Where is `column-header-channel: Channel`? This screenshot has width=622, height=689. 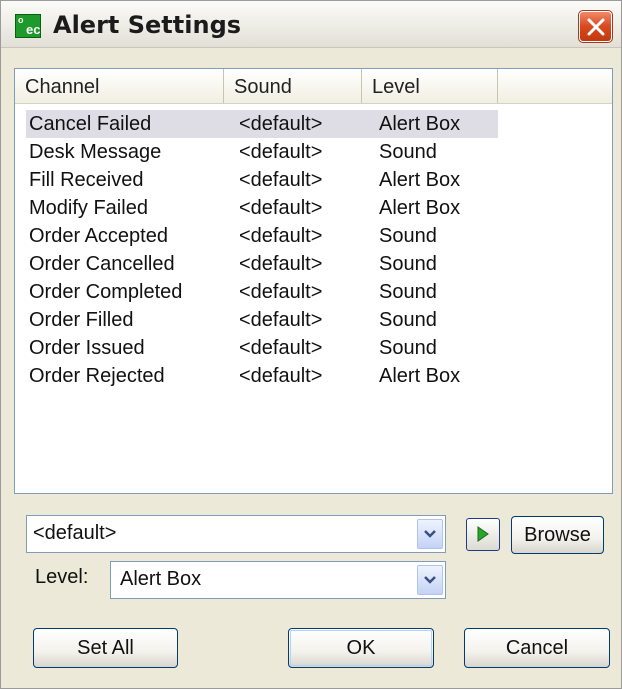
column-header-channel: Channel is located at coordinates (119, 86).